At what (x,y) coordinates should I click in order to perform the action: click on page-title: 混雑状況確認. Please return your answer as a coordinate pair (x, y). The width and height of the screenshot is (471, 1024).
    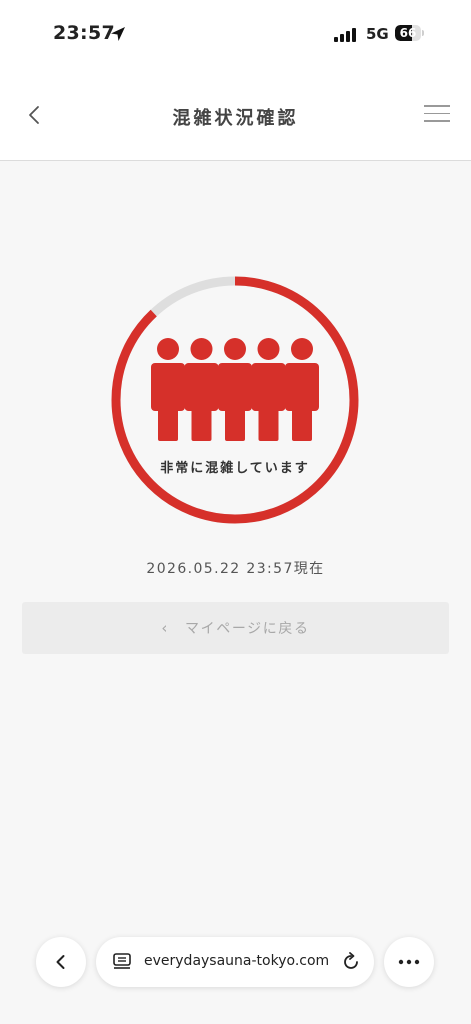
    Looking at the image, I should click on (235, 118).